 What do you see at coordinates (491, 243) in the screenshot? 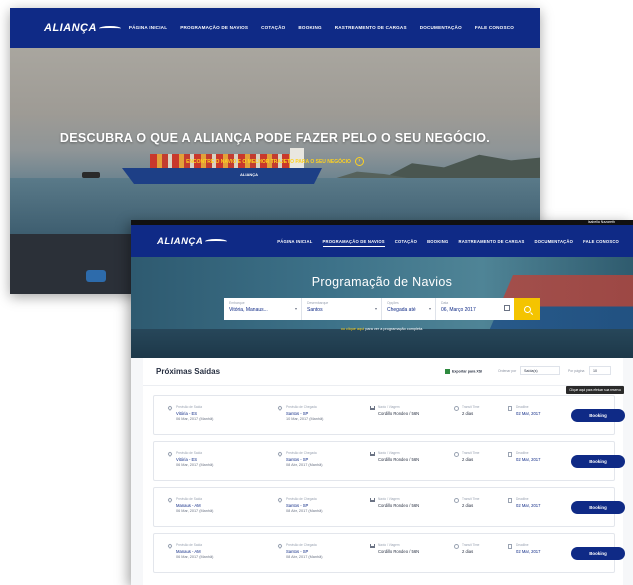
I see `schedule-menu-rastreamento: RASTREAMENTO DE CARGAS` at bounding box center [491, 243].